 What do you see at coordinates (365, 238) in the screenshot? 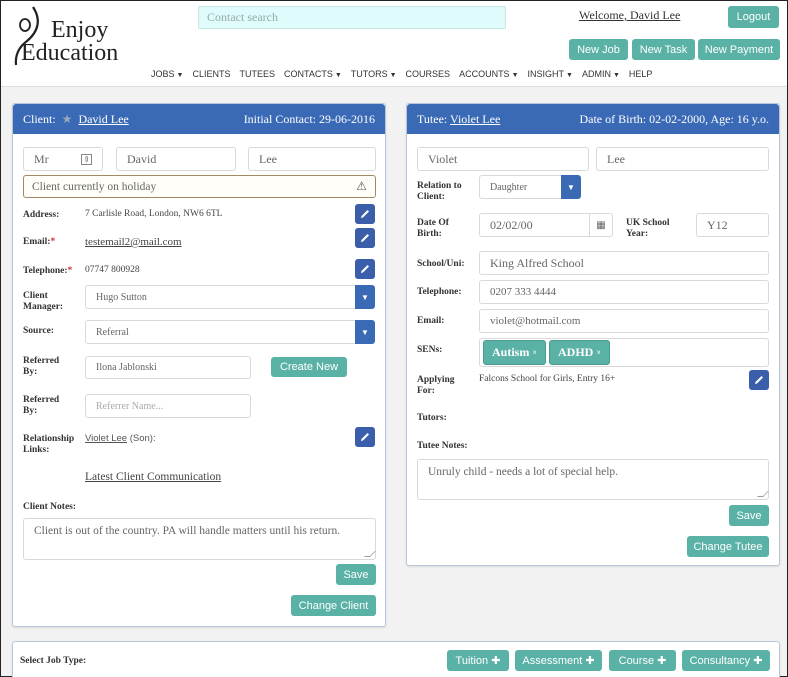
I see `edit-email-button` at bounding box center [365, 238].